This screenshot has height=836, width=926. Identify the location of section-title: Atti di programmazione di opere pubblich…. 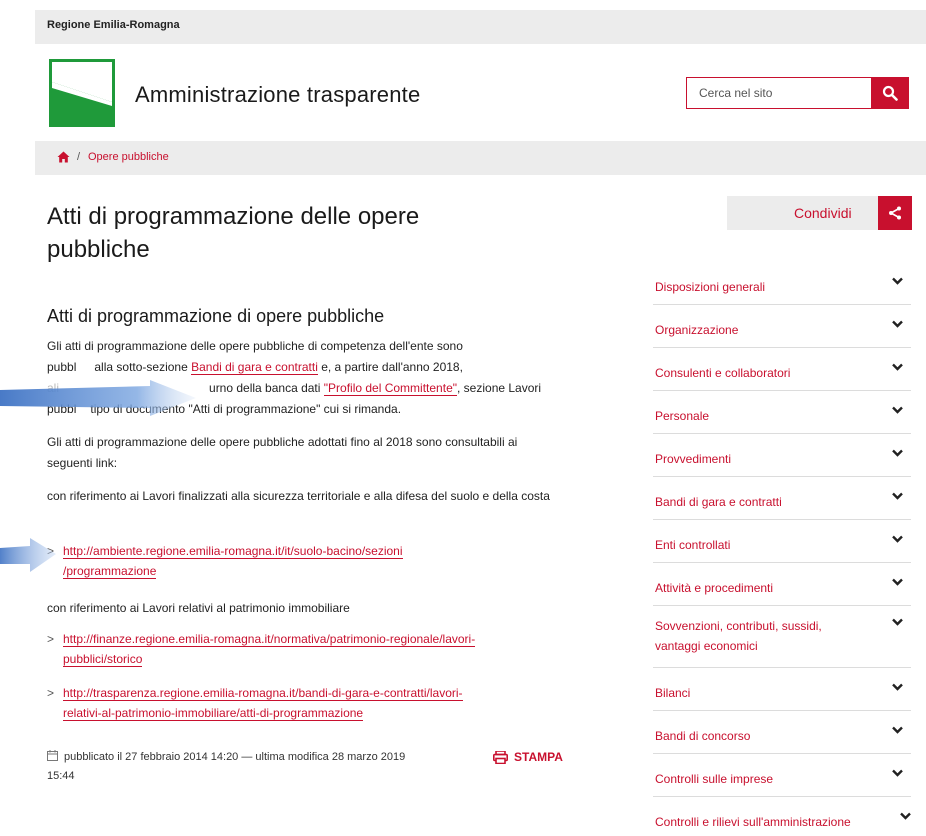
(216, 316).